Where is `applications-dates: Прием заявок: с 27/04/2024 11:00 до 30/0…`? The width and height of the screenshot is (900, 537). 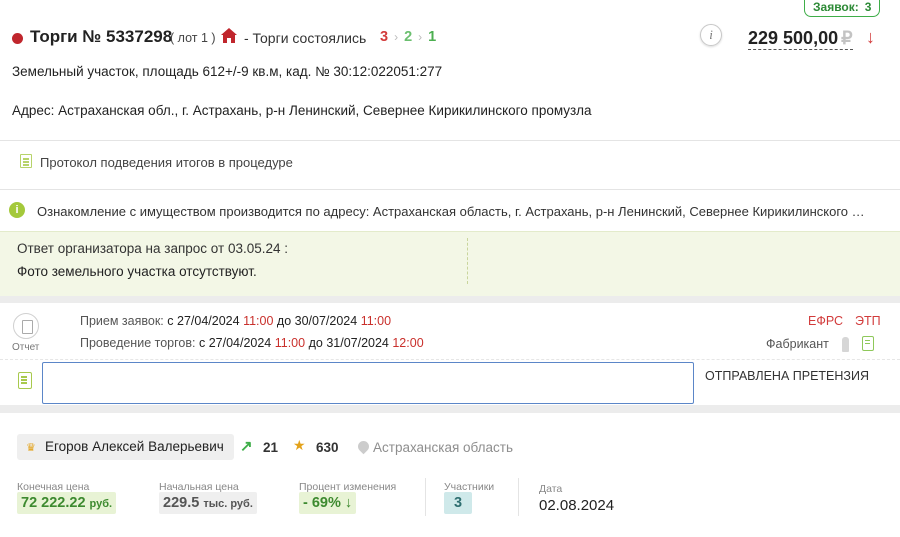
applications-dates: Прием заявок: с 27/04/2024 11:00 до 30/0… is located at coordinates (235, 321).